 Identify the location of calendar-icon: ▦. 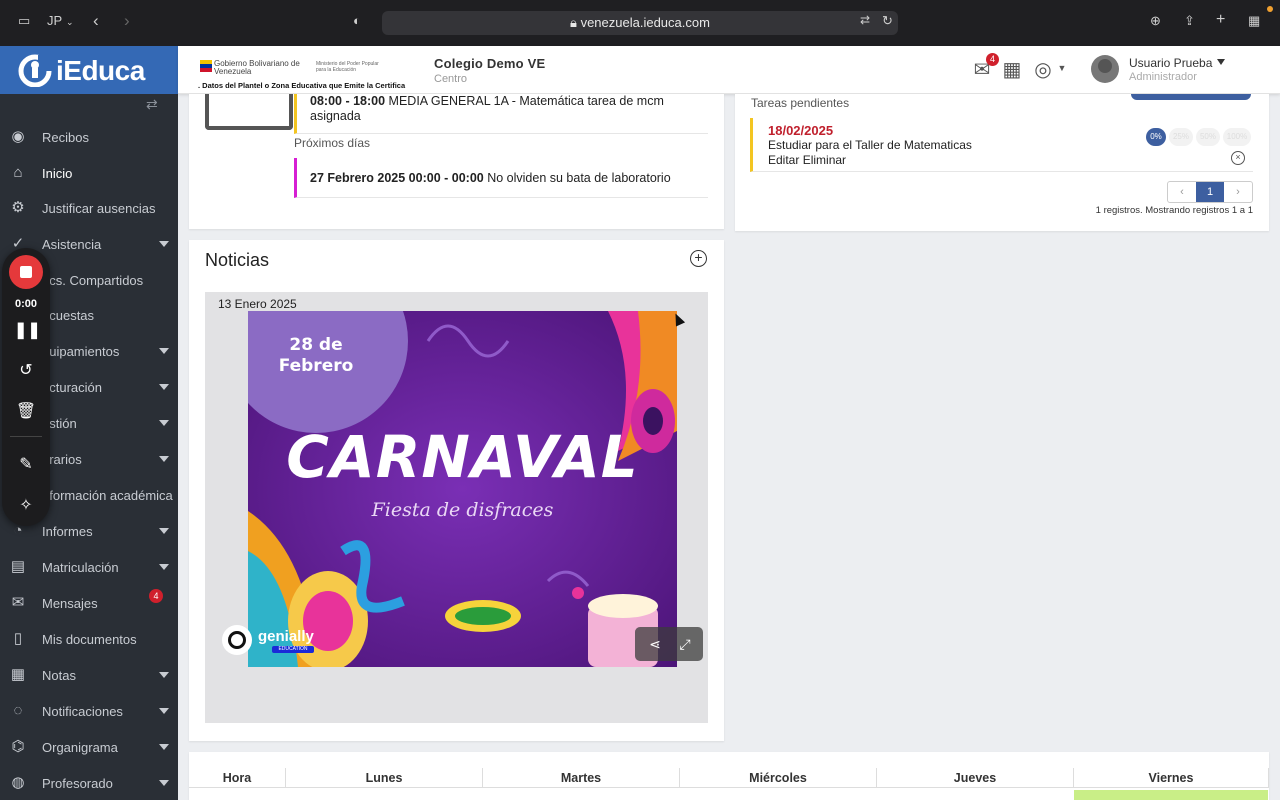
(1012, 70).